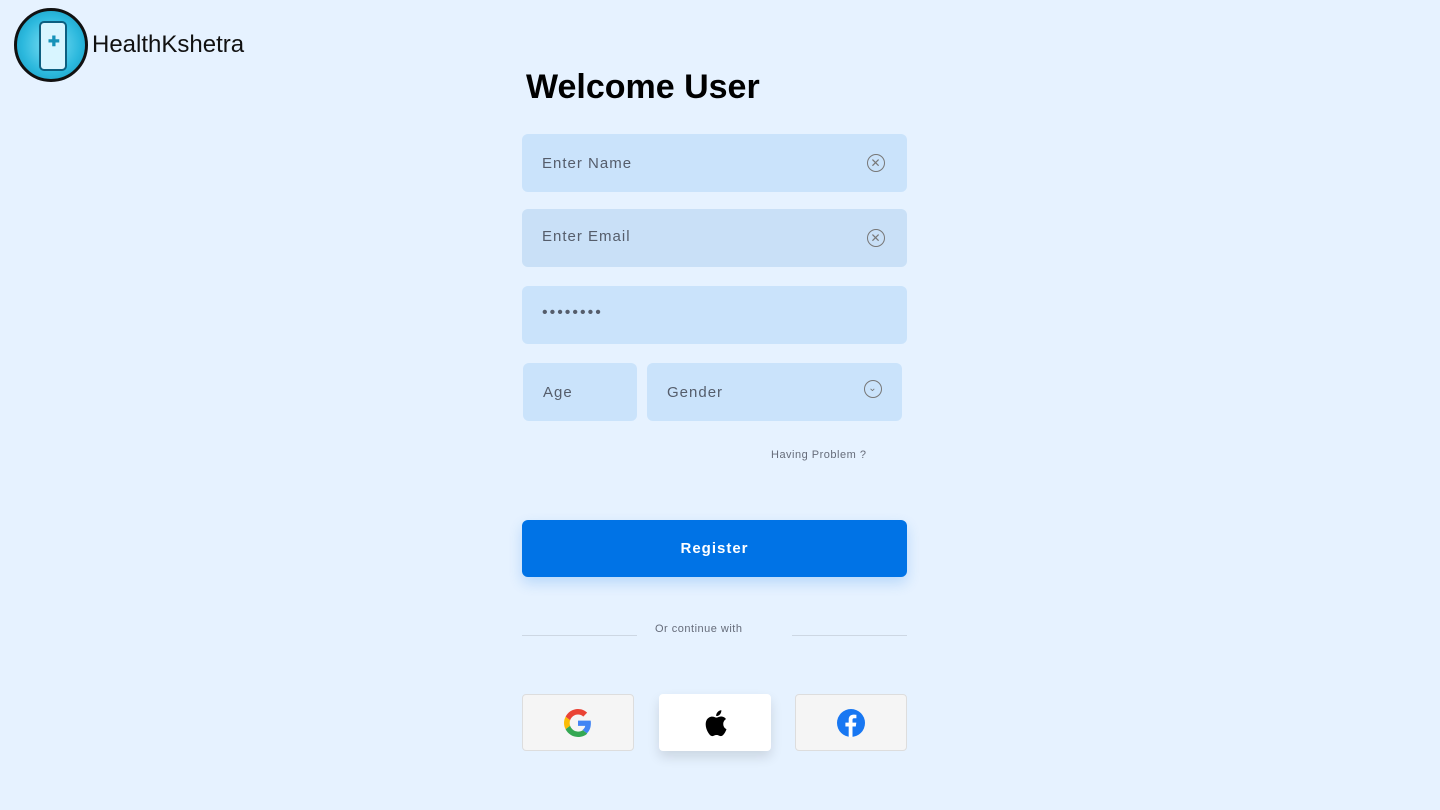 Image resolution: width=1440 pixels, height=810 pixels. What do you see at coordinates (774, 392) in the screenshot?
I see `gender-select: Gender ⌄` at bounding box center [774, 392].